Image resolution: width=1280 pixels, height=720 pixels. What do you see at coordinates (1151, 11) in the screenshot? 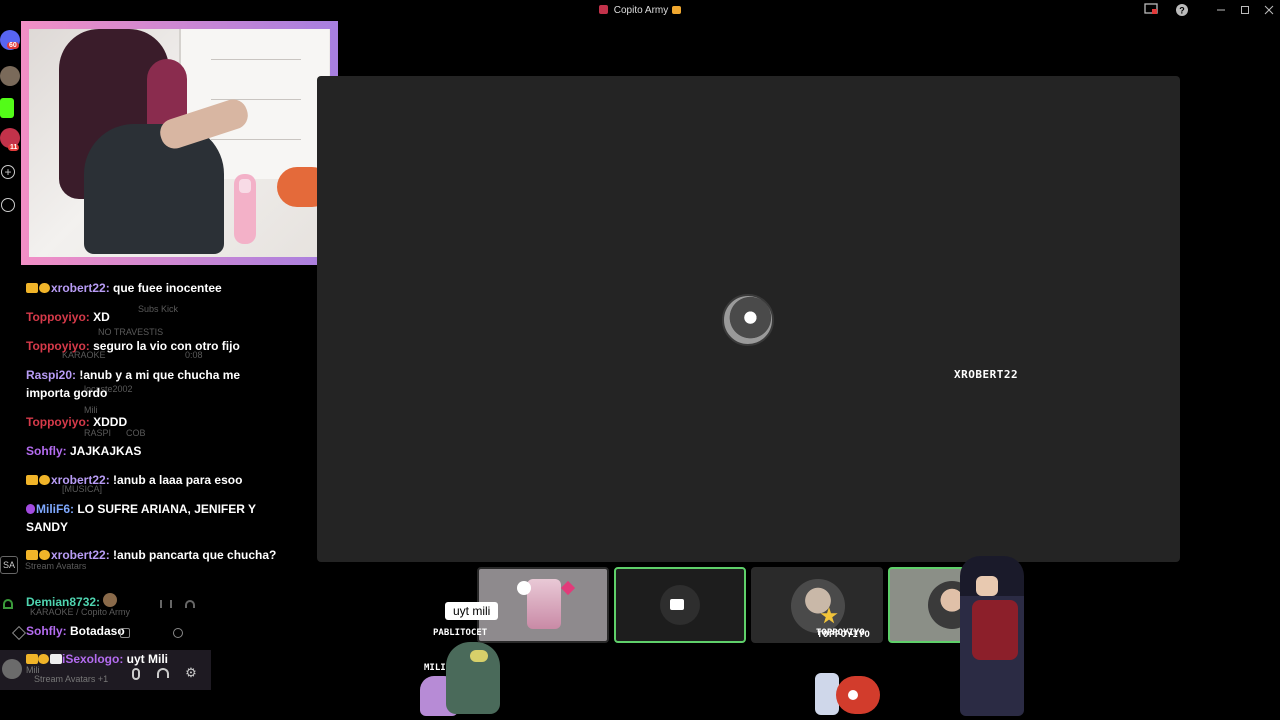
I see `screenshare-icon` at bounding box center [1151, 11].